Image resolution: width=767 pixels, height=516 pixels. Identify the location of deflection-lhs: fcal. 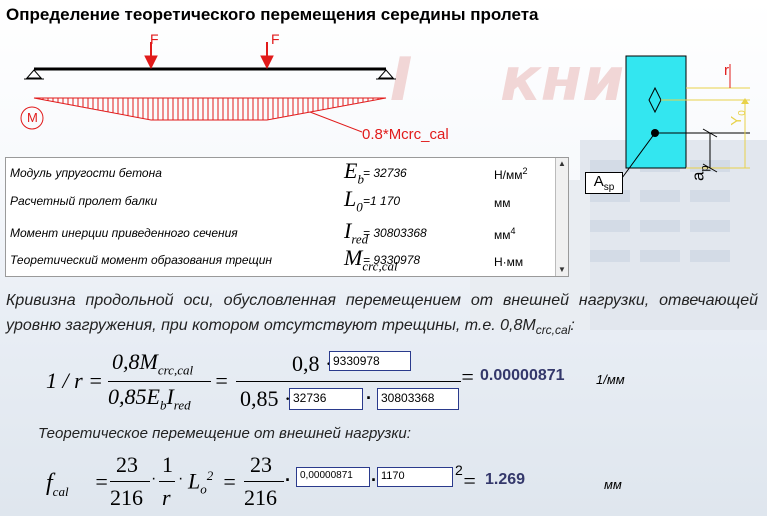
(57, 484).